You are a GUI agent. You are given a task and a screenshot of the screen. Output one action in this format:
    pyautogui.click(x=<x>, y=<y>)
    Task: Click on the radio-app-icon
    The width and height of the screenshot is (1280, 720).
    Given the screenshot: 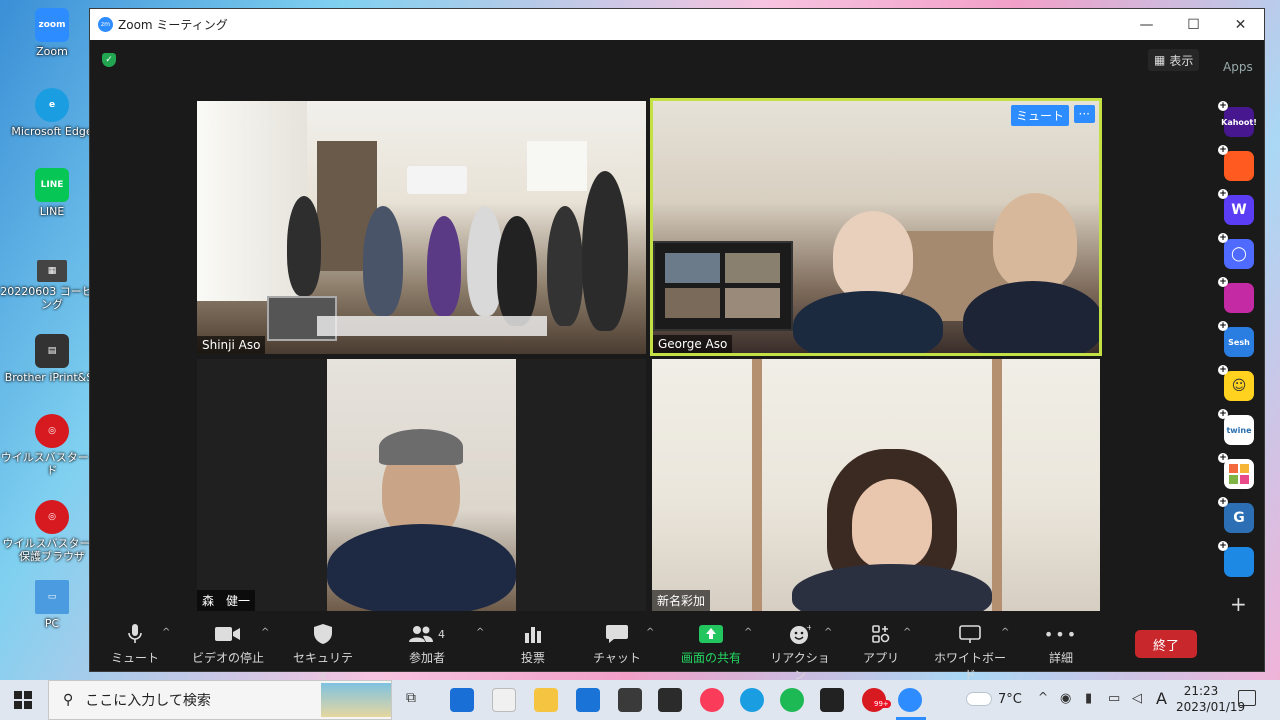 What is the action you would take?
    pyautogui.click(x=670, y=700)
    